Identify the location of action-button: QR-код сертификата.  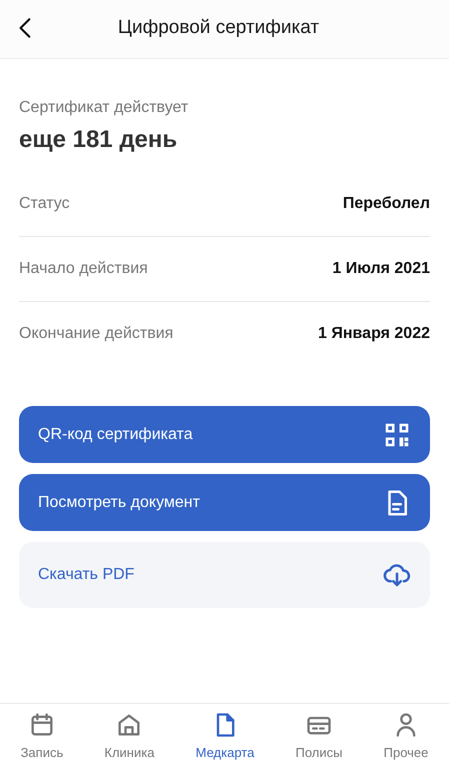
(224, 434).